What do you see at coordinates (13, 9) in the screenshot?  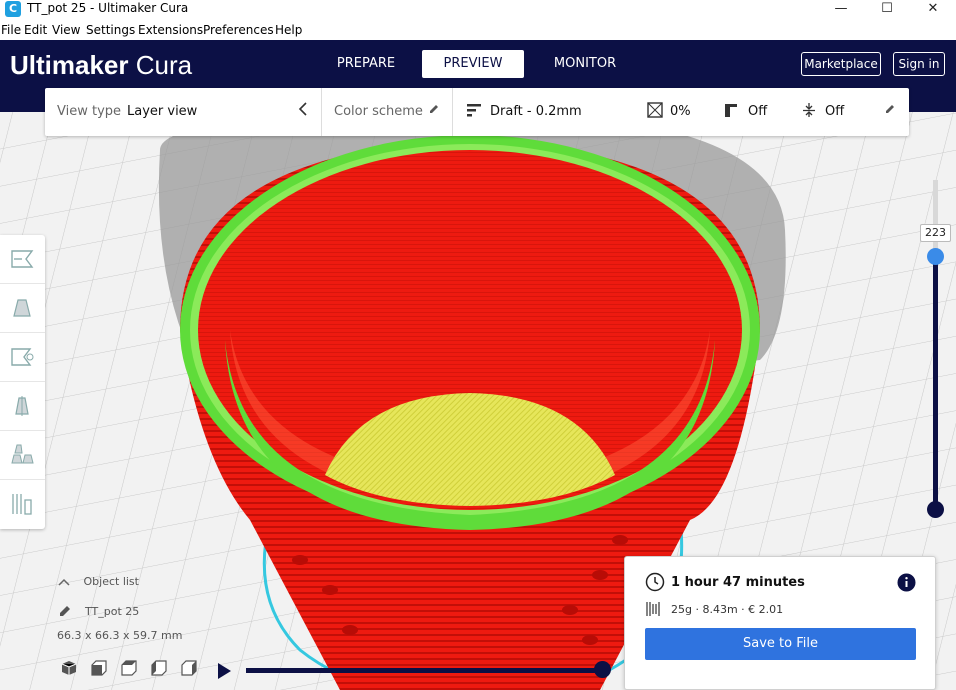 I see `cura-app-icon: C` at bounding box center [13, 9].